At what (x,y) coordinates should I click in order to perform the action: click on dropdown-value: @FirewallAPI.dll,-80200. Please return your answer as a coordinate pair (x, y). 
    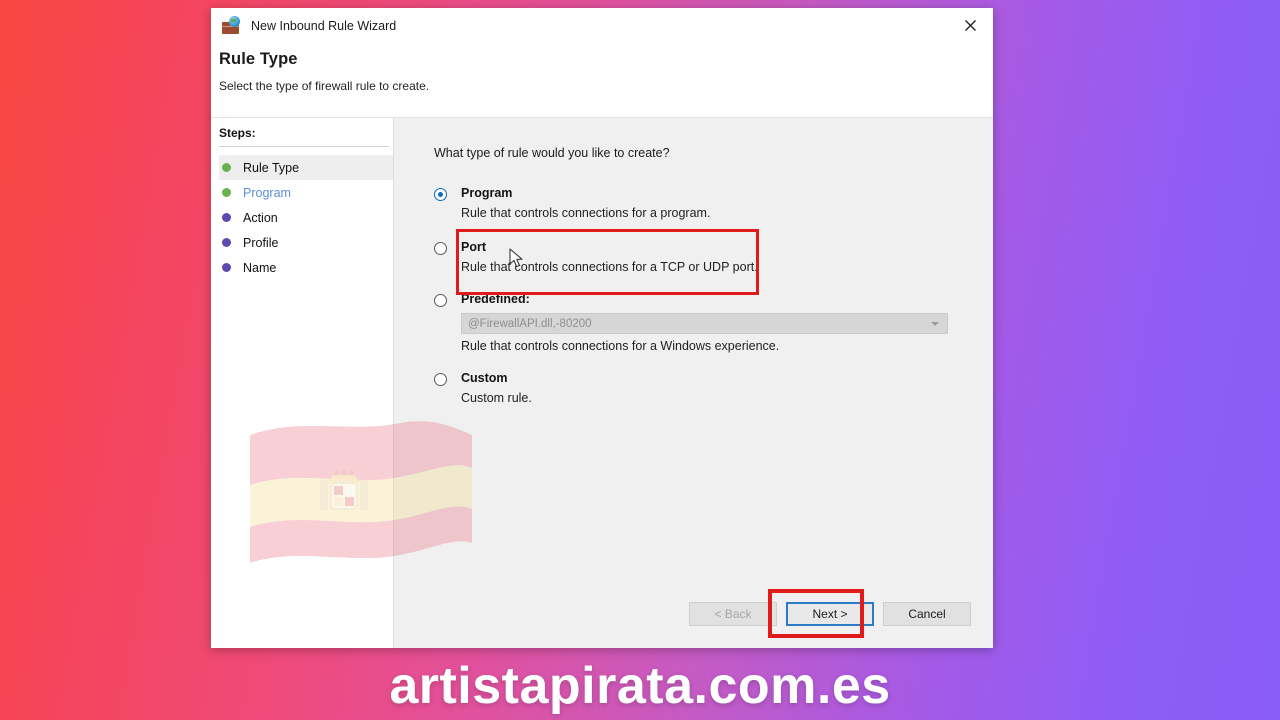
    Looking at the image, I should click on (530, 323).